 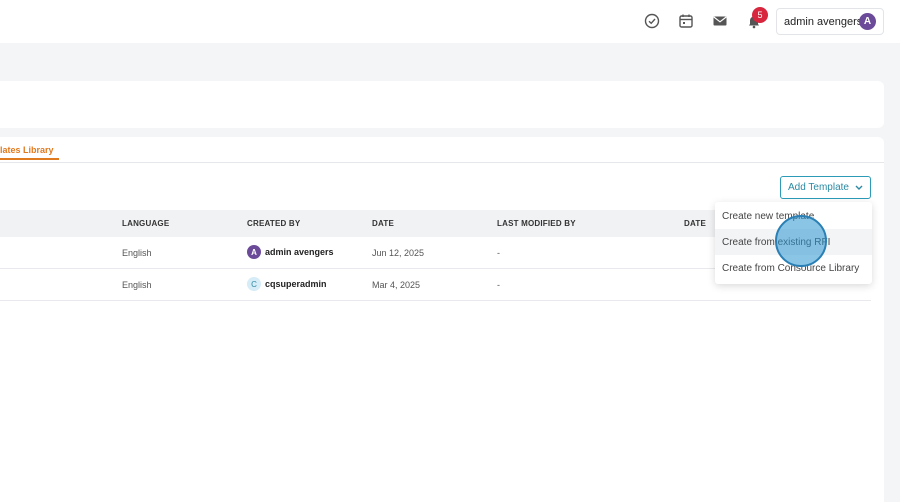 I want to click on row-date: Mar 4, 2025, so click(x=396, y=285).